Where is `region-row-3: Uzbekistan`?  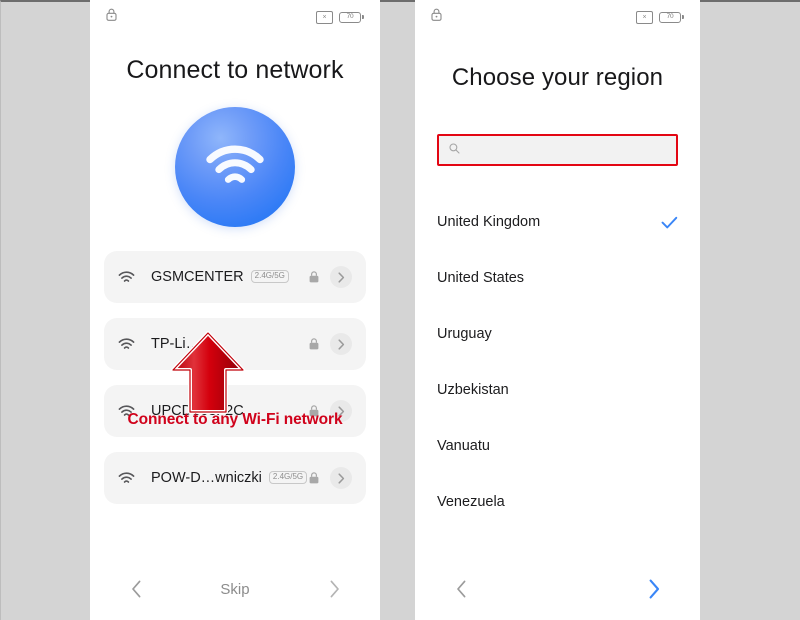
region-row-3: Uzbekistan is located at coordinates (557, 390).